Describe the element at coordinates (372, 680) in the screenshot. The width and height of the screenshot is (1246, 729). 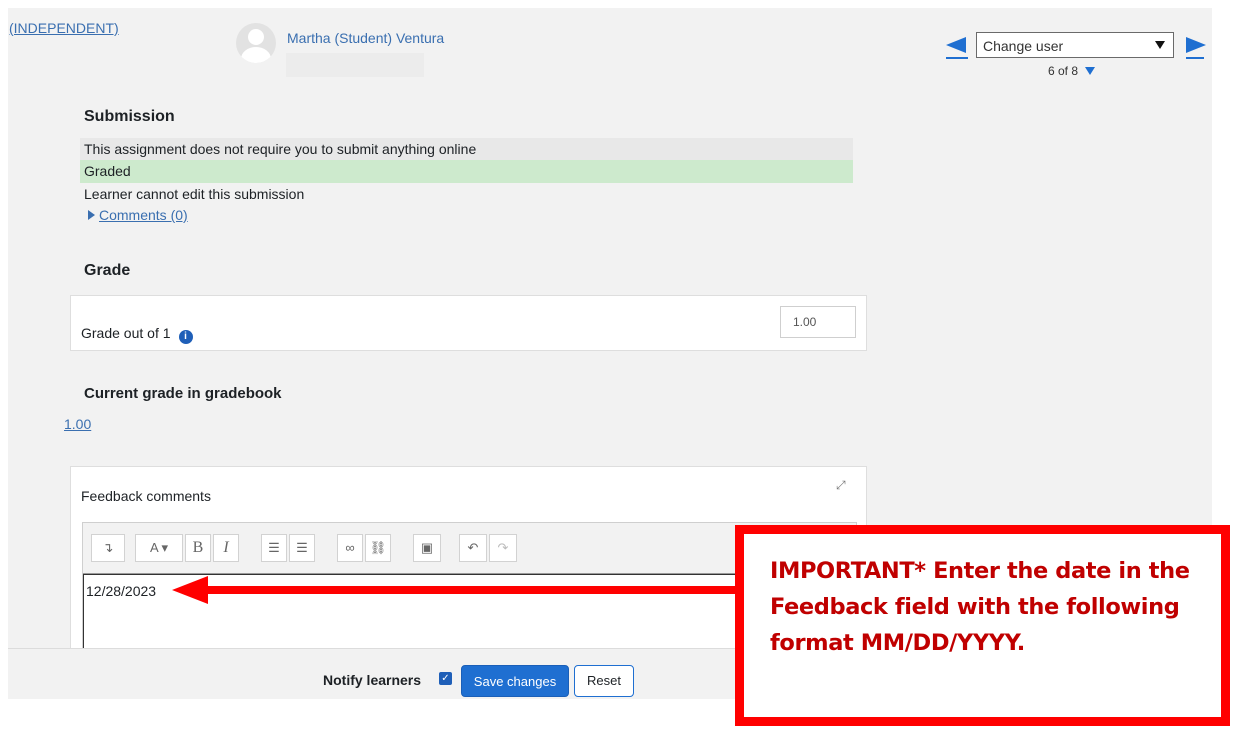
I see `notify-learners-label: Notify learners` at that location.